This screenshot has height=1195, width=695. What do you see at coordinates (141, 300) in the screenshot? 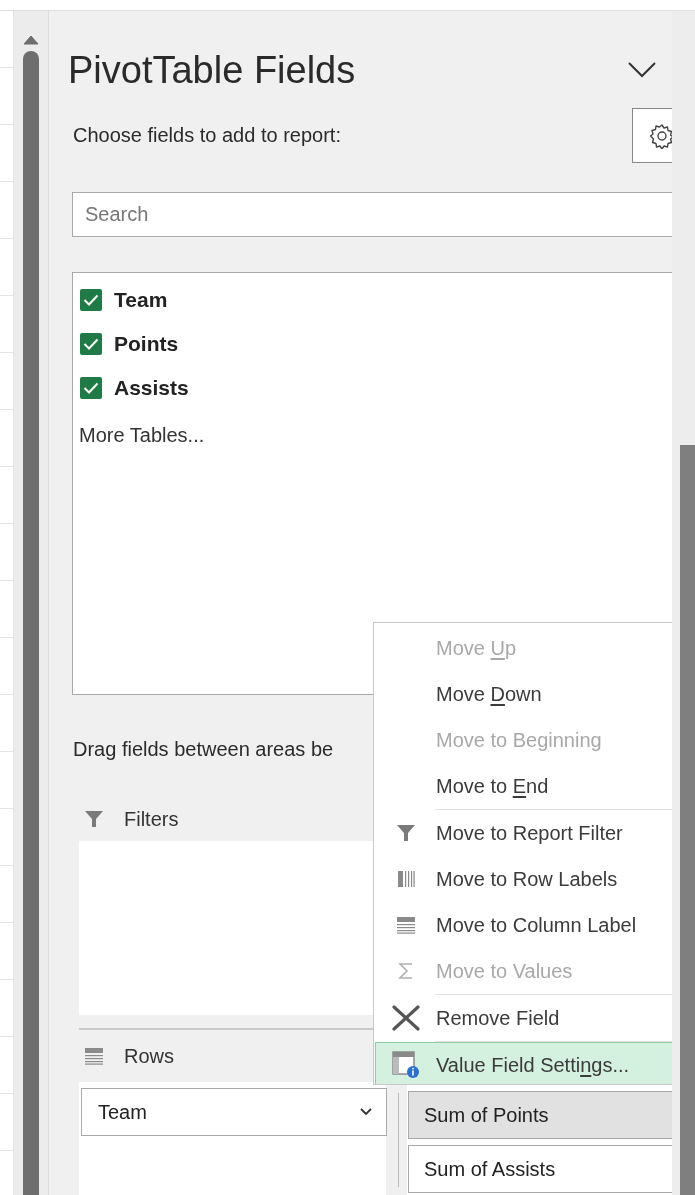
I see `field-label: Team` at bounding box center [141, 300].